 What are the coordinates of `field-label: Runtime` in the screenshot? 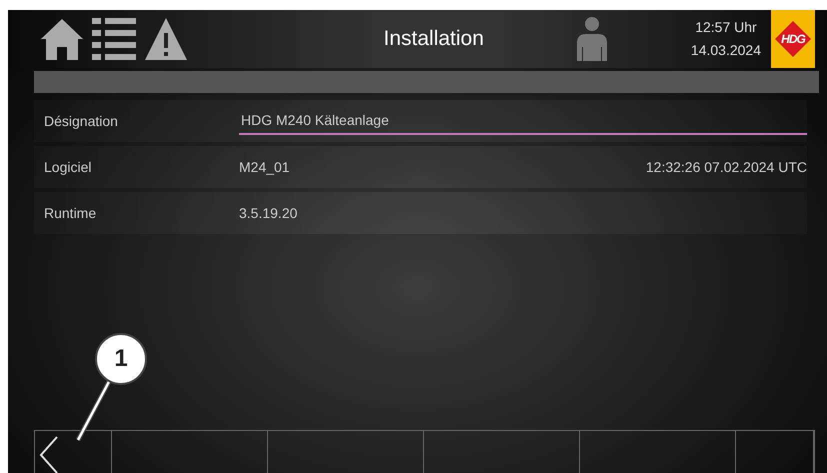 It's located at (70, 213).